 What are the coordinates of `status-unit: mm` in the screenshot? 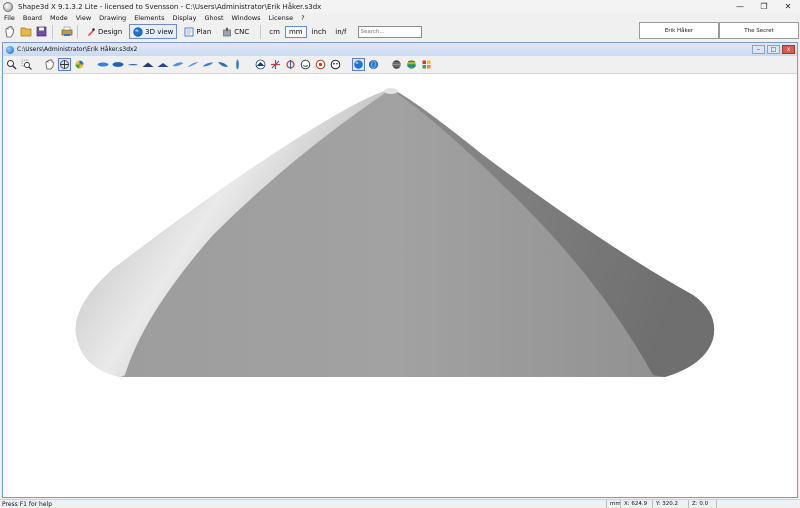 It's located at (613, 504).